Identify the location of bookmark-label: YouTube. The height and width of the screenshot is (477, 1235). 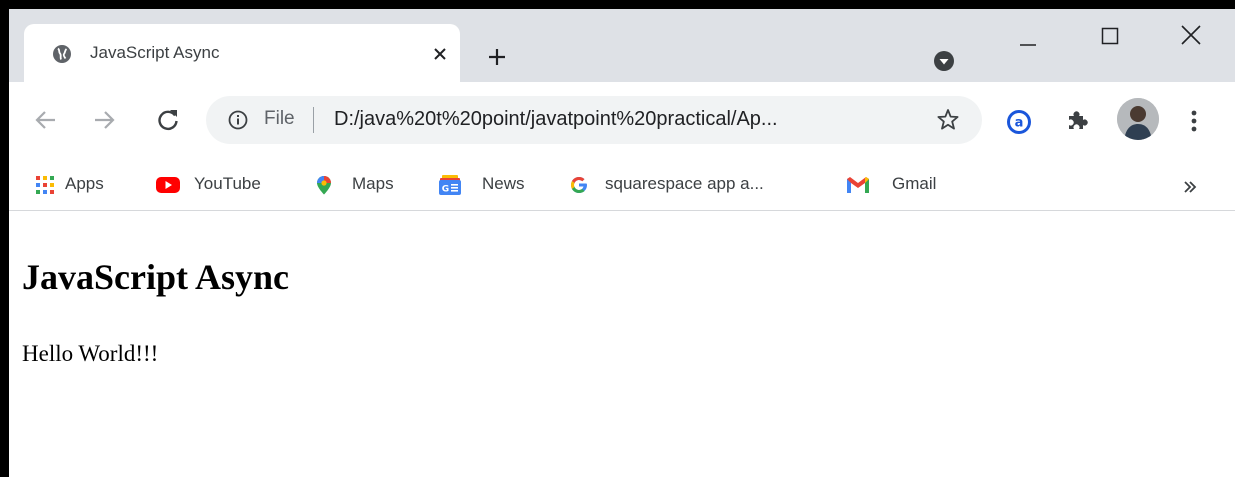
(227, 183).